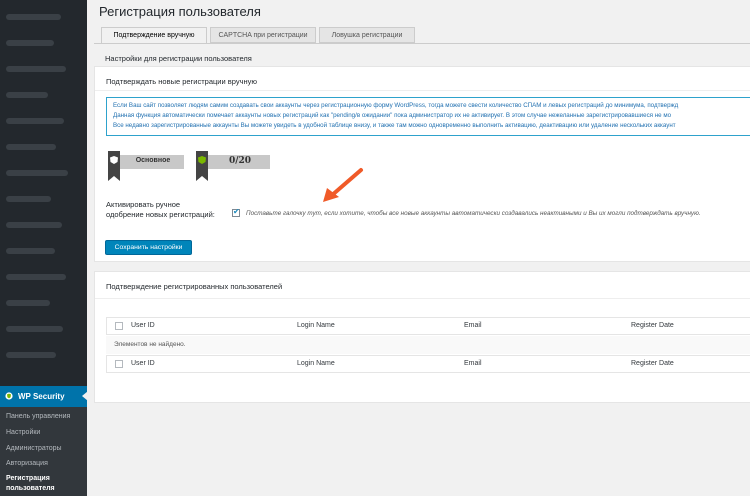  What do you see at coordinates (316, 363) in the screenshot?
I see `column-footer-login-name: Login Name` at bounding box center [316, 363].